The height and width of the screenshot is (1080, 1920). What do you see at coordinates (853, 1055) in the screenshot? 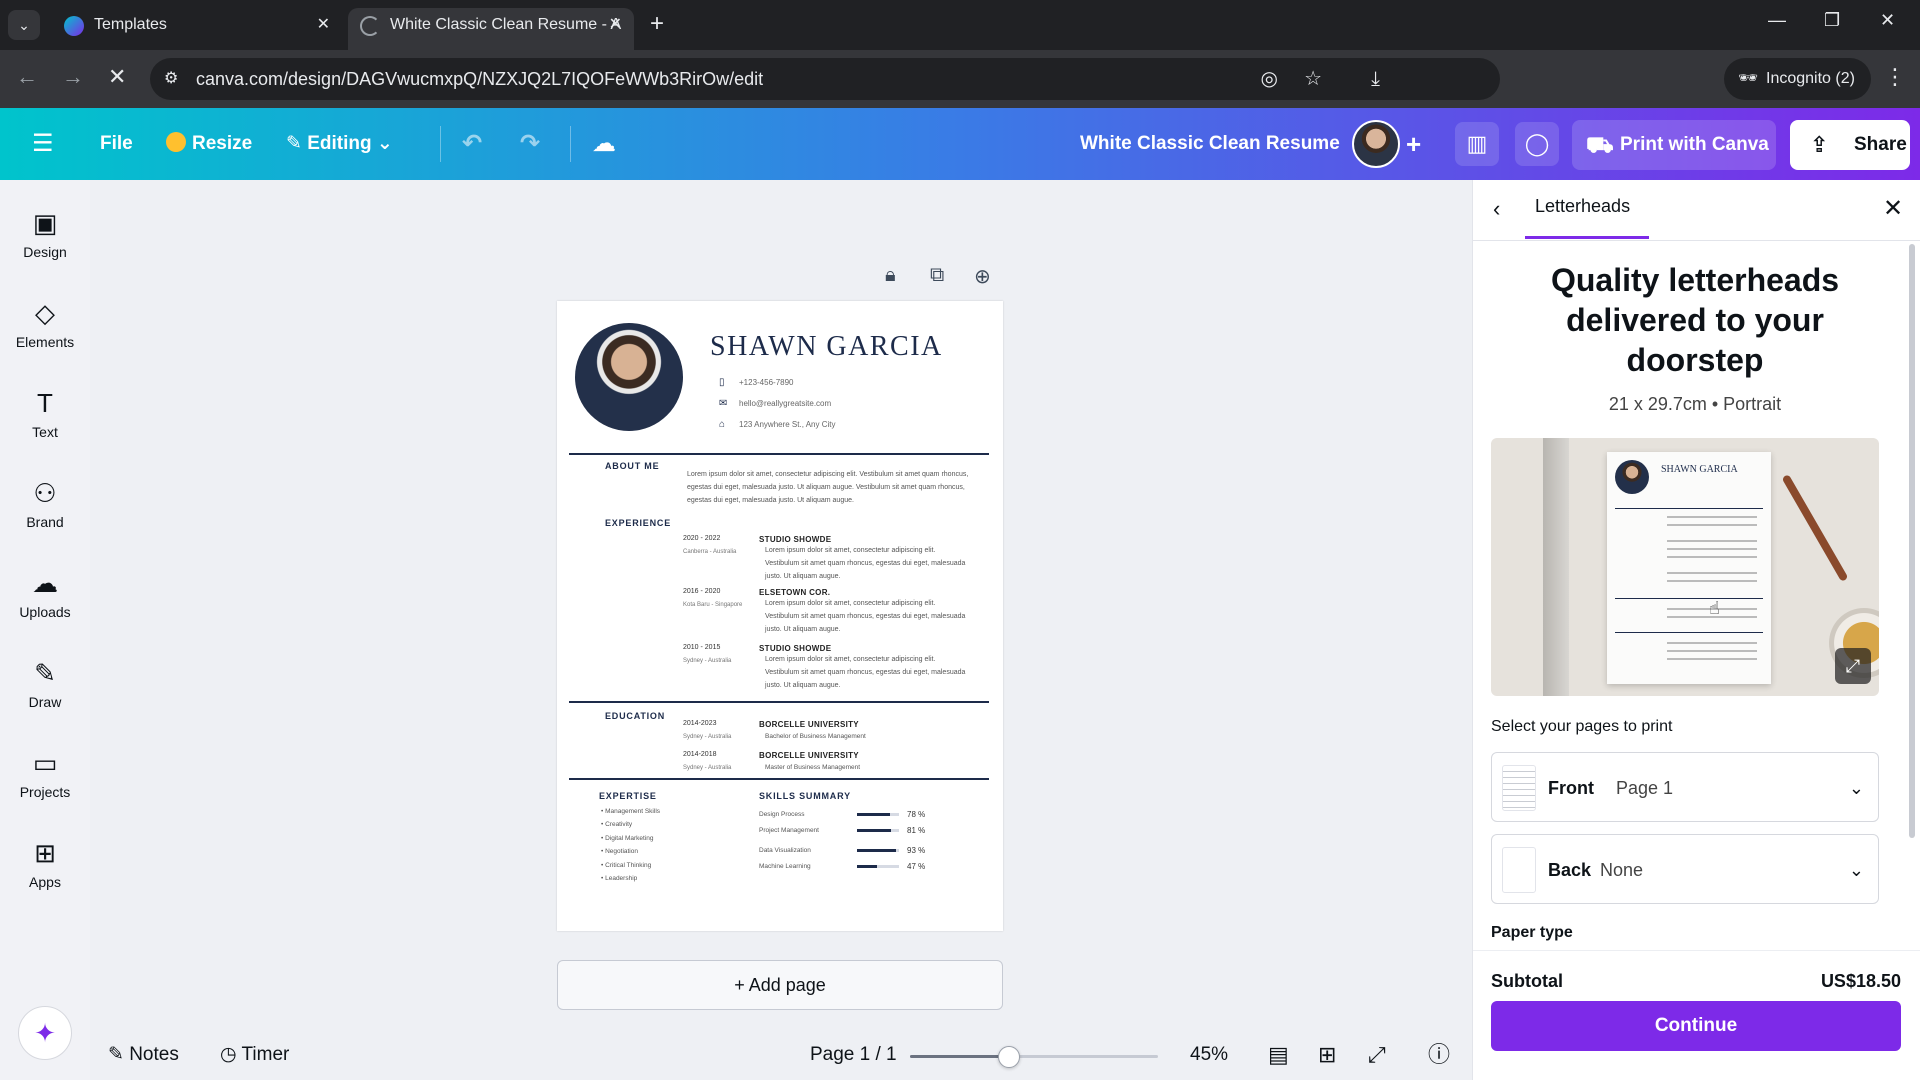
I see `page-indicator: Page 1 / 1` at bounding box center [853, 1055].